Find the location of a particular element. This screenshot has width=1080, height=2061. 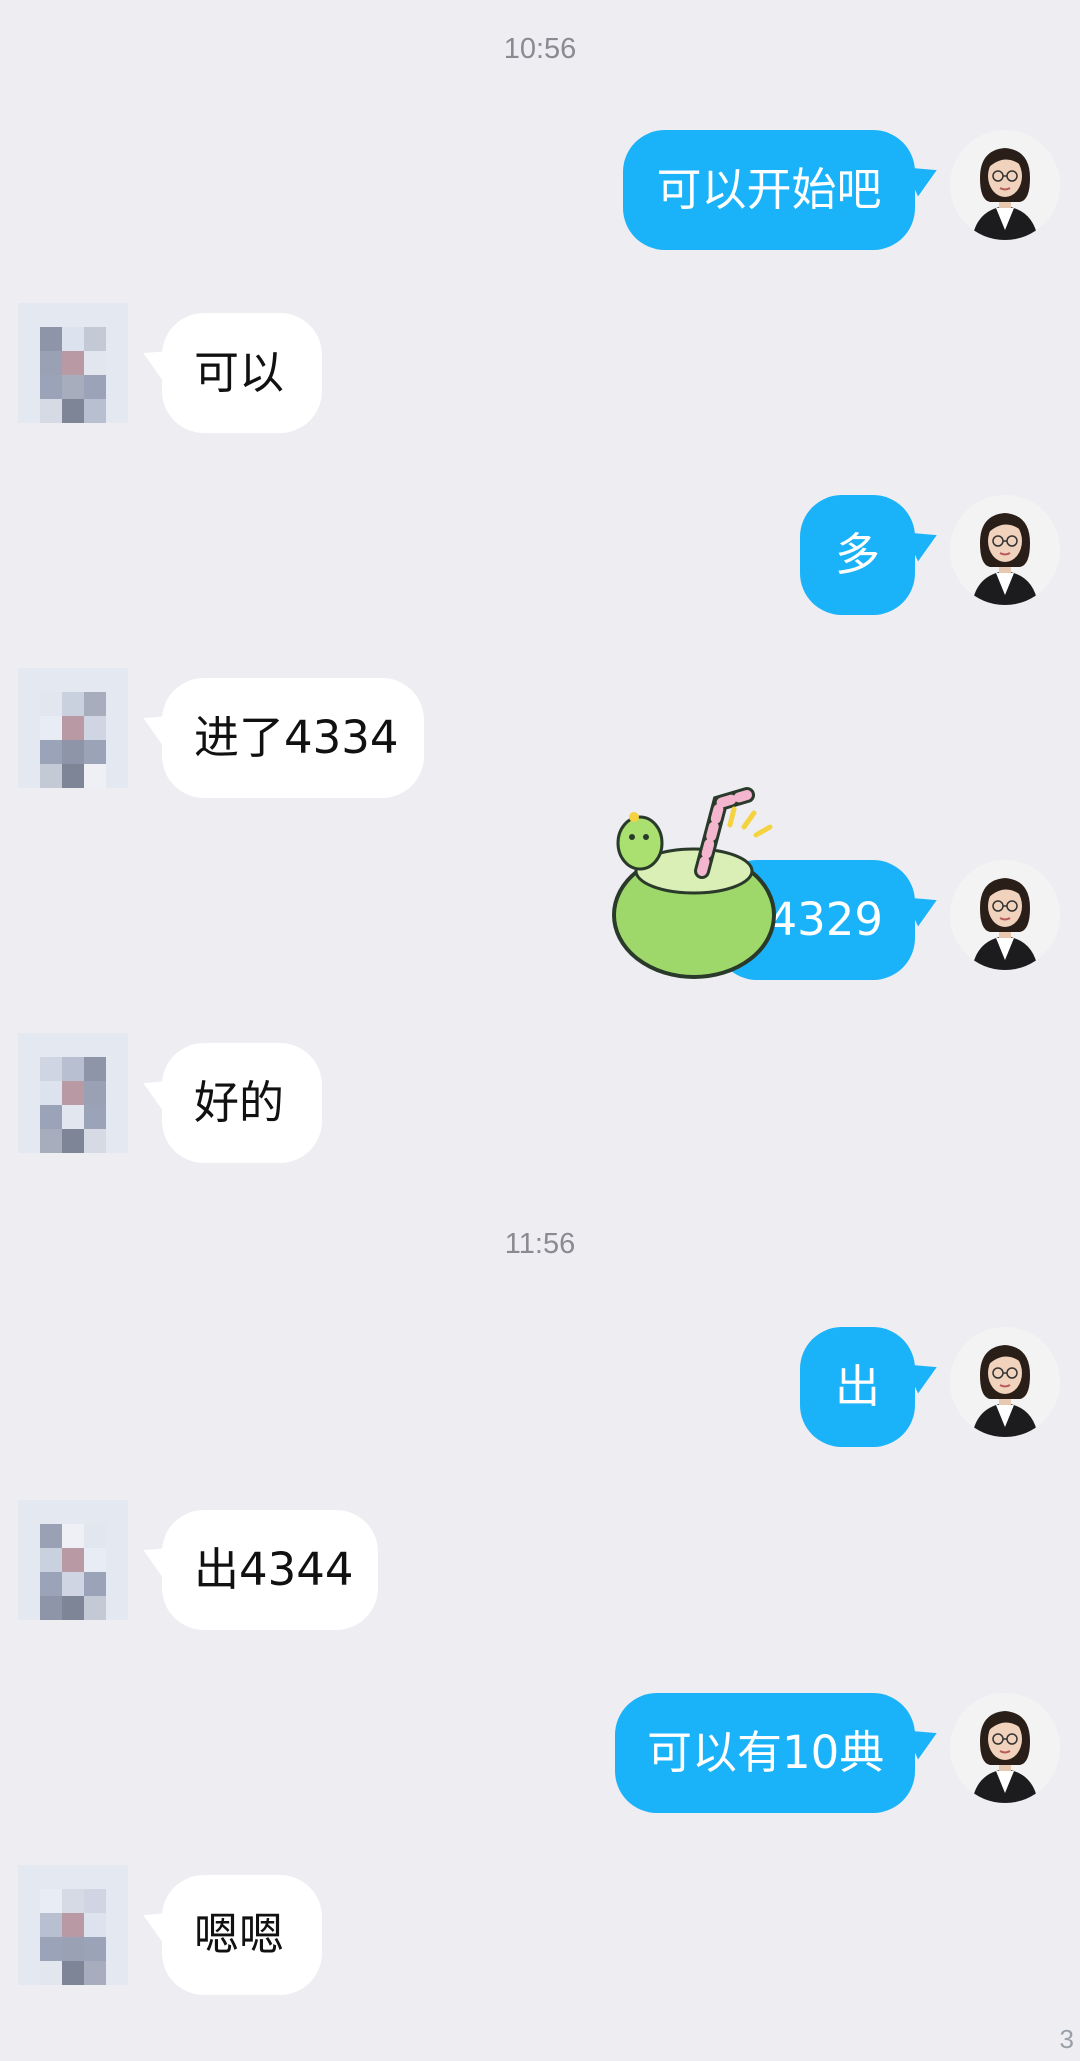

message-bubble: 可以 is located at coordinates (242, 373).